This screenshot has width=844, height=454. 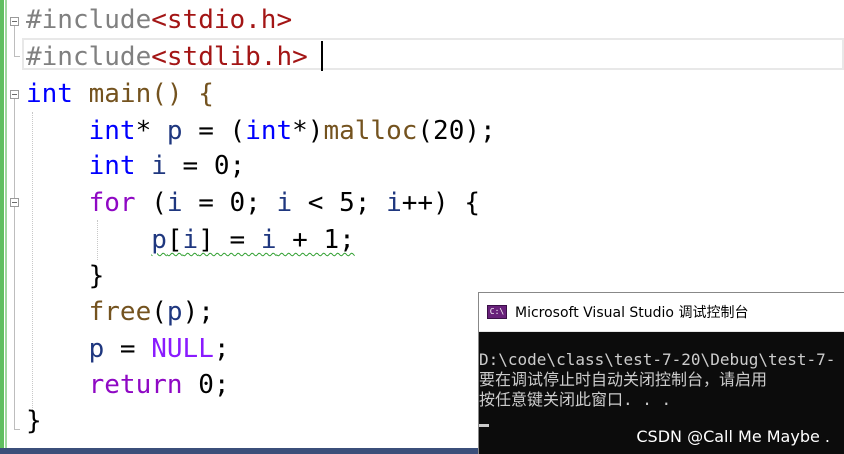 I want to click on warning-squiggle: p[i] = i + 1;, so click(x=253, y=240).